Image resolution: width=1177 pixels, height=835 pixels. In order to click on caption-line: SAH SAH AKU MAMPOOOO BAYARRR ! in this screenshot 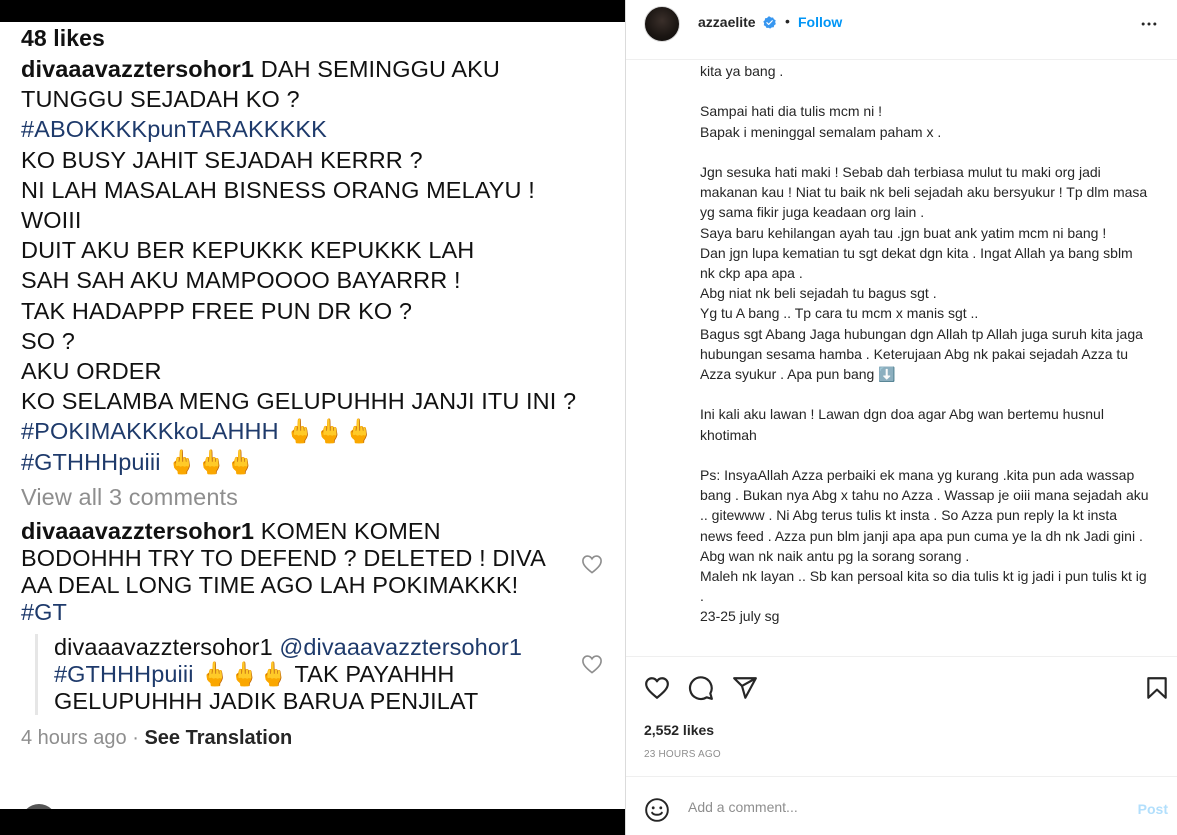, I will do `click(241, 280)`.